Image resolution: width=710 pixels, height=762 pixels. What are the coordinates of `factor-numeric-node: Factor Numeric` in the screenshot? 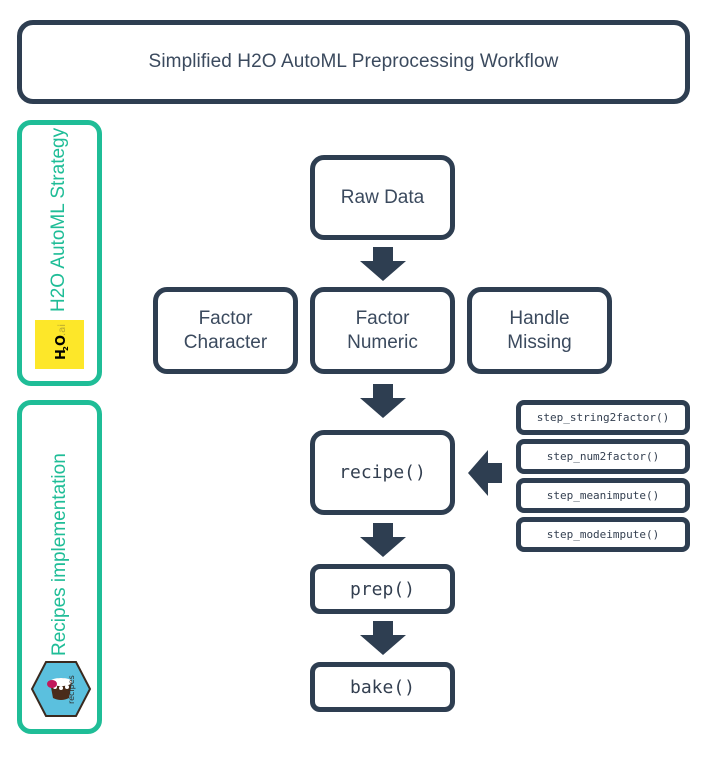 It's located at (382, 330).